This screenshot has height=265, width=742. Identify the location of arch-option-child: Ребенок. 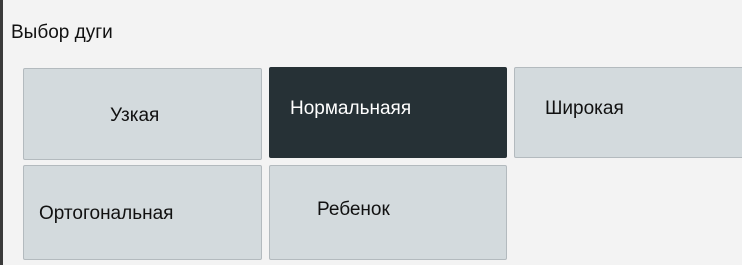
(388, 212).